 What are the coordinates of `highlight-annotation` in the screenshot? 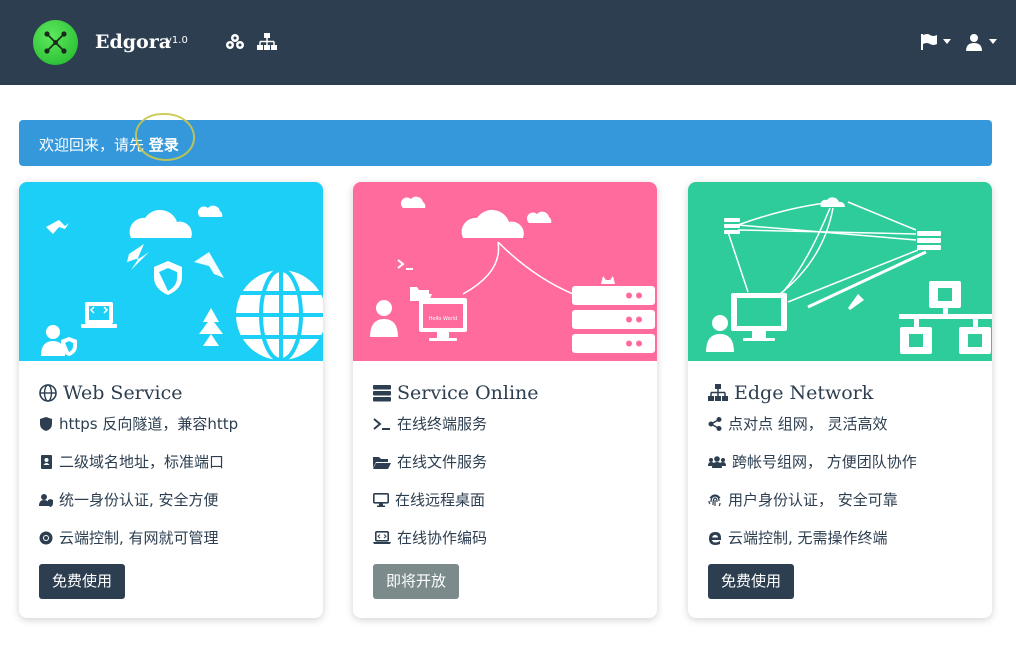 It's located at (165, 137).